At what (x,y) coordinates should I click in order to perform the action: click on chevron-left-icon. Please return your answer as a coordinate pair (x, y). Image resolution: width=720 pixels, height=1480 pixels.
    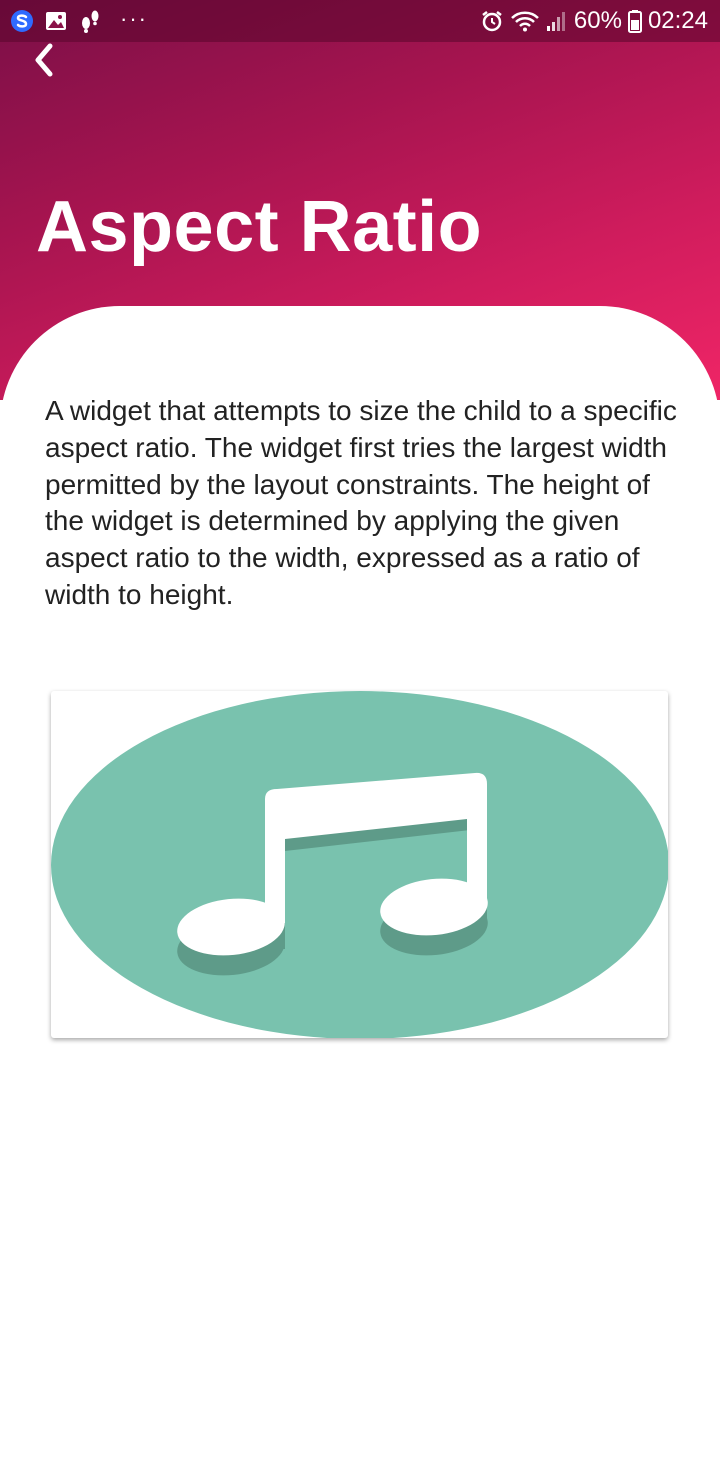
    Looking at the image, I should click on (44, 62).